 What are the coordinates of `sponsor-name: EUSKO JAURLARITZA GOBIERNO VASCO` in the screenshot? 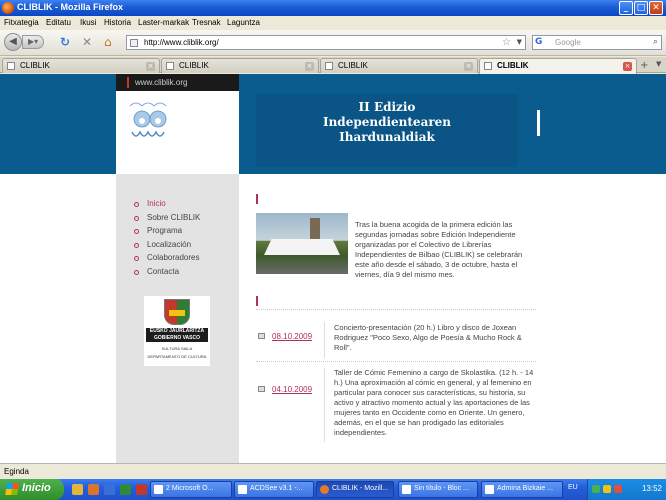 It's located at (177, 335).